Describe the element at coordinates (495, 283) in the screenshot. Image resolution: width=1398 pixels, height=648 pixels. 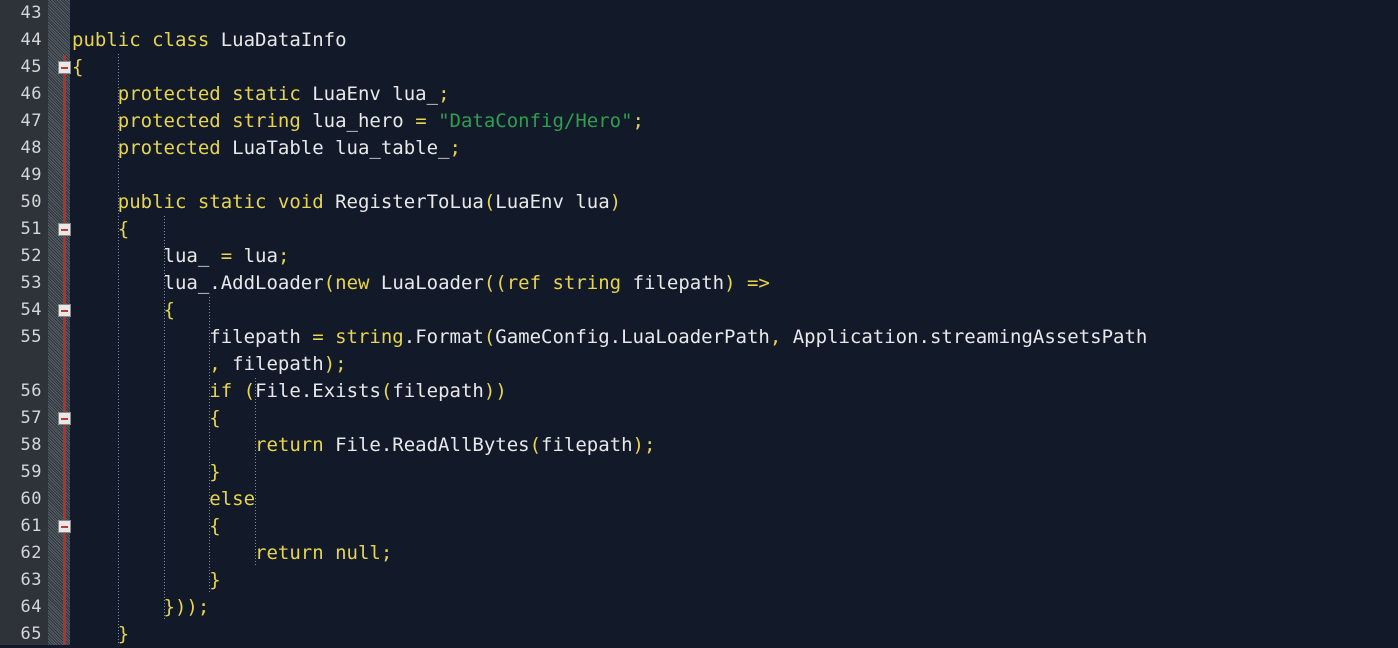
I see `code-token: ((` at that location.